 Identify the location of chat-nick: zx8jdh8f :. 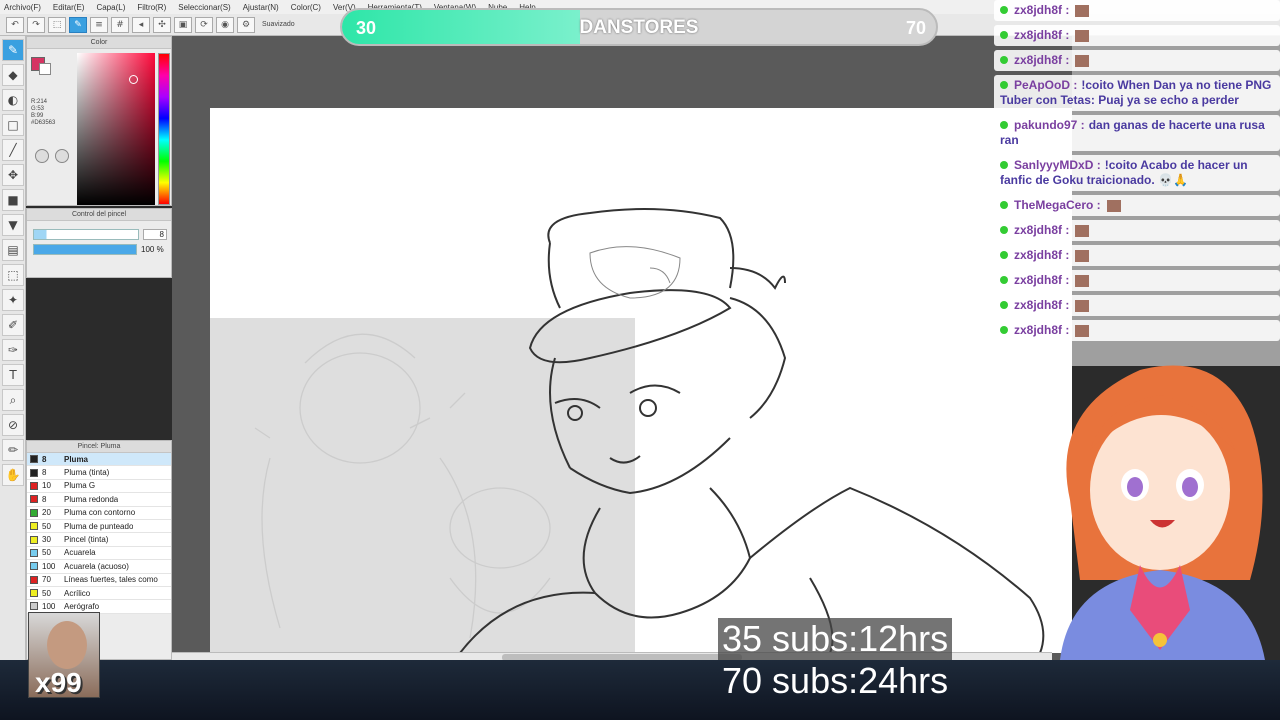
(1042, 280).